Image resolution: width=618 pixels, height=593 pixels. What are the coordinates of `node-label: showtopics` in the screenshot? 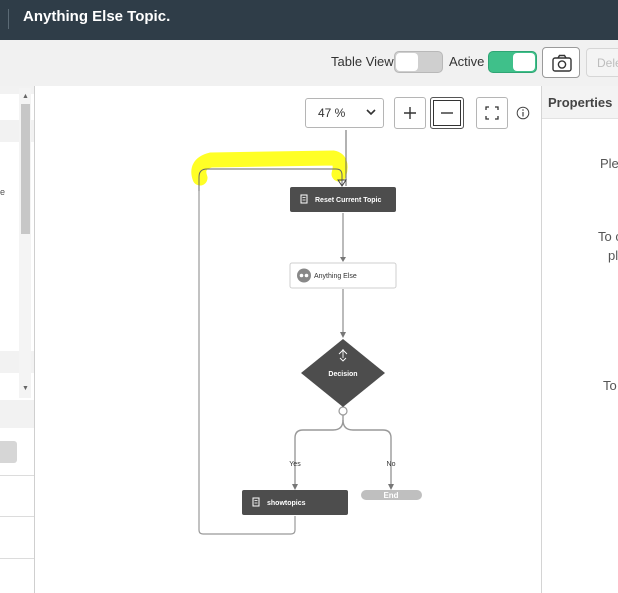 It's located at (286, 503).